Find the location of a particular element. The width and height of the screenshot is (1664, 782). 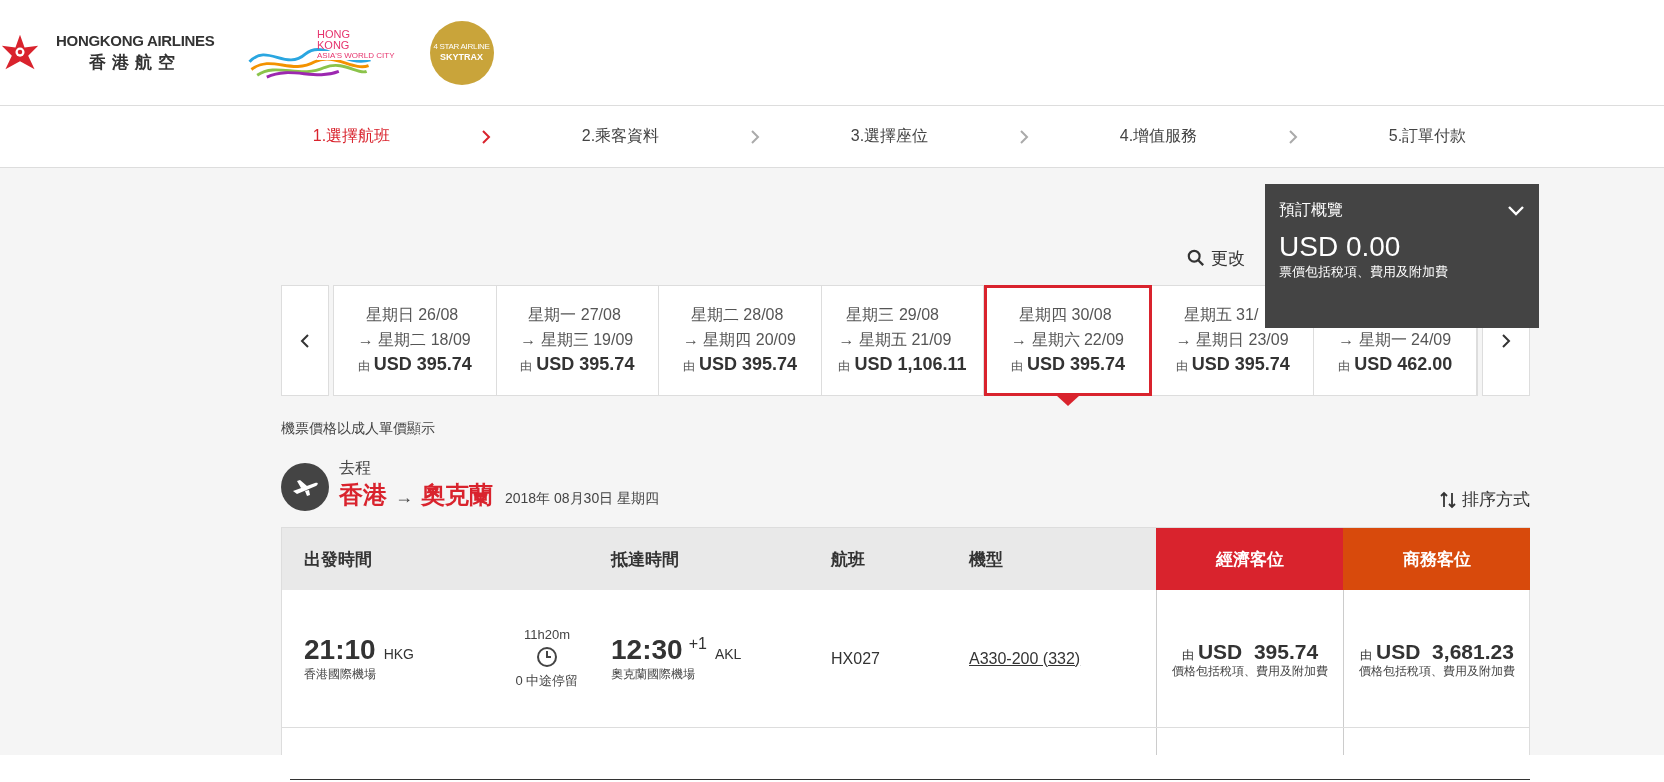

column-header: 機型 is located at coordinates (986, 559).